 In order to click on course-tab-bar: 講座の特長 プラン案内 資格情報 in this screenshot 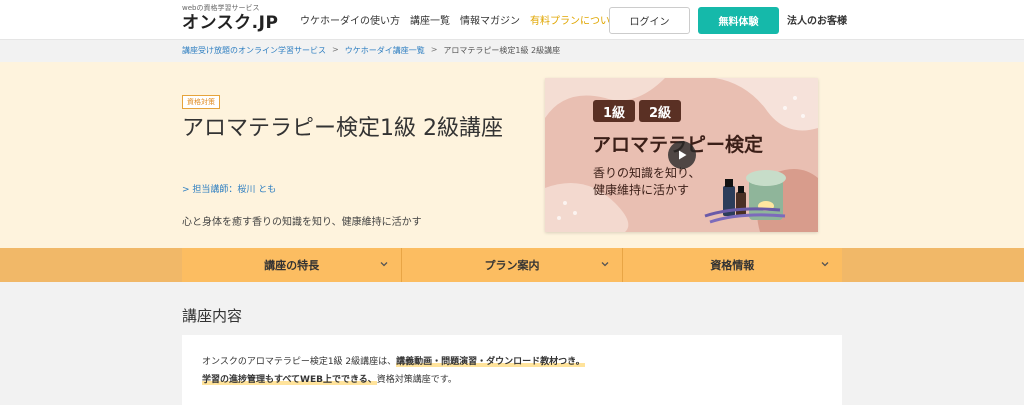, I will do `click(512, 265)`.